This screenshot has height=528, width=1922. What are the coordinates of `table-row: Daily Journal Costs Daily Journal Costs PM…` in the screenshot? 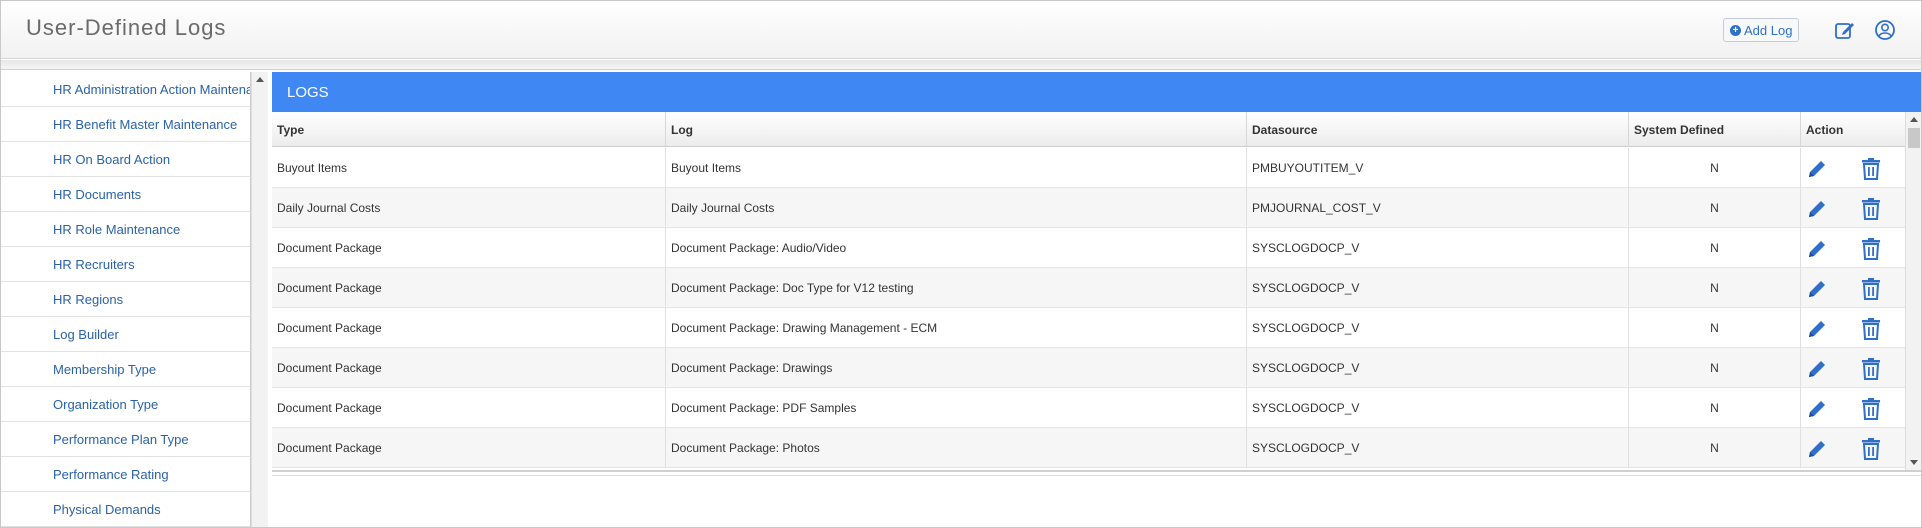 It's located at (1088, 208).